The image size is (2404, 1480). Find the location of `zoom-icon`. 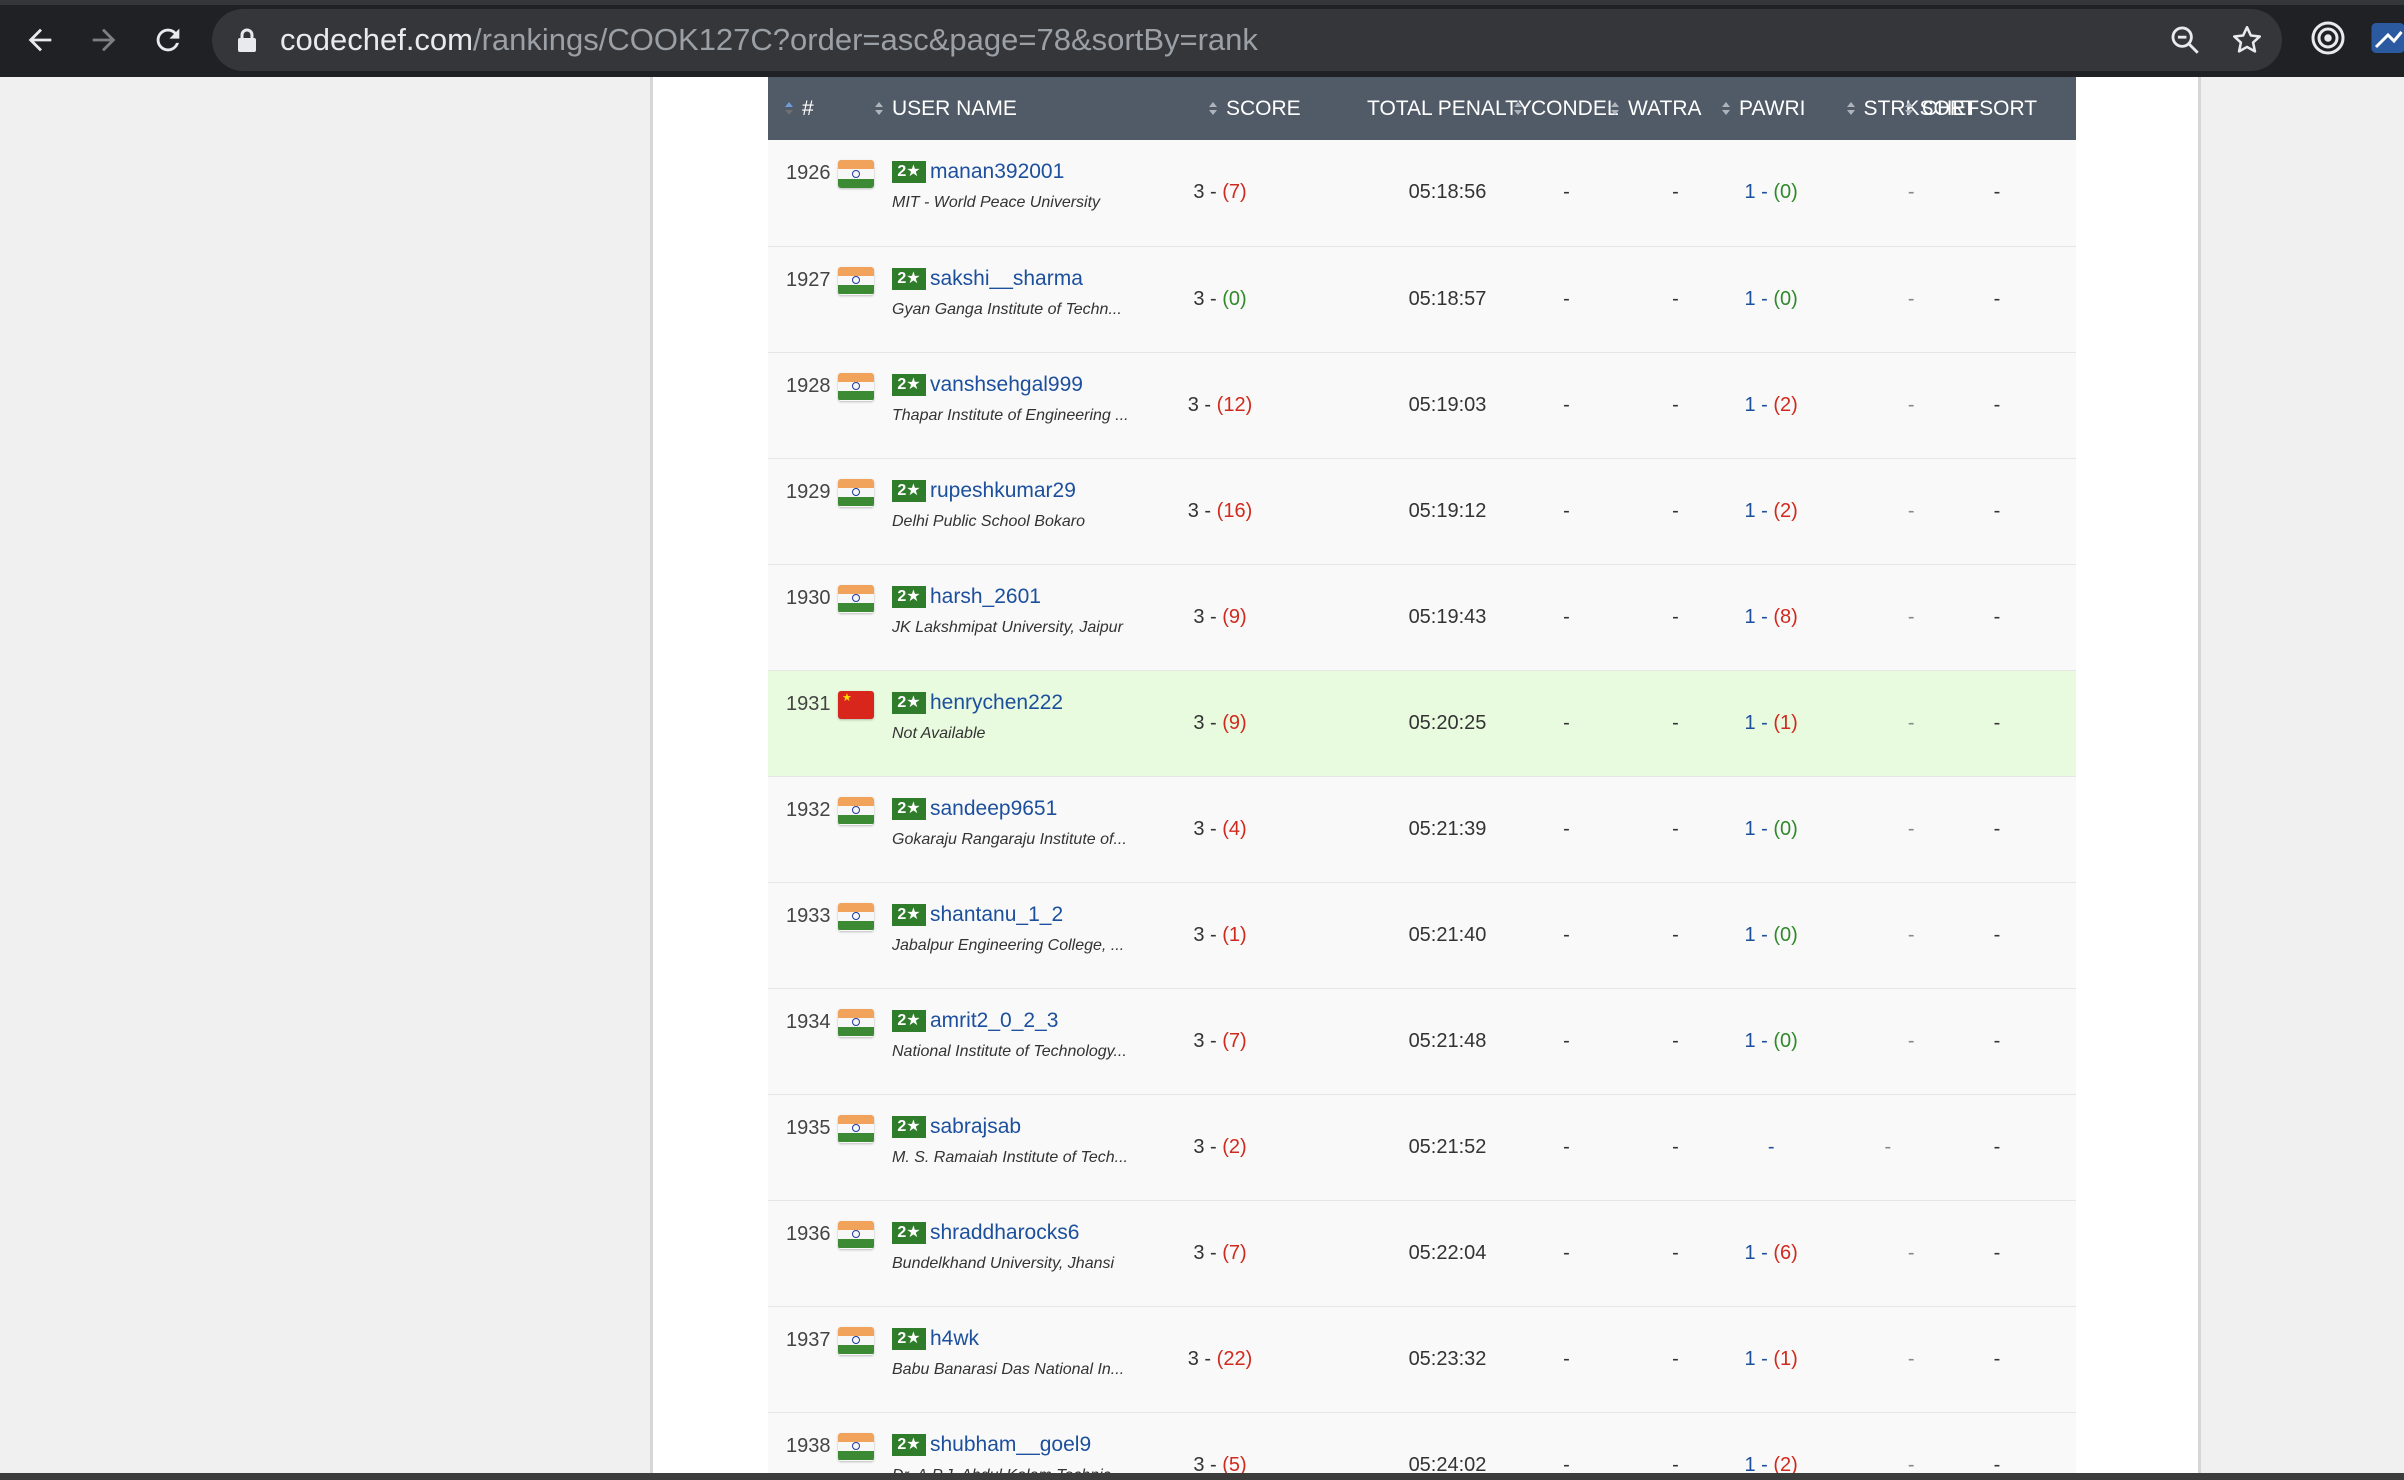

zoom-icon is located at coordinates (2185, 40).